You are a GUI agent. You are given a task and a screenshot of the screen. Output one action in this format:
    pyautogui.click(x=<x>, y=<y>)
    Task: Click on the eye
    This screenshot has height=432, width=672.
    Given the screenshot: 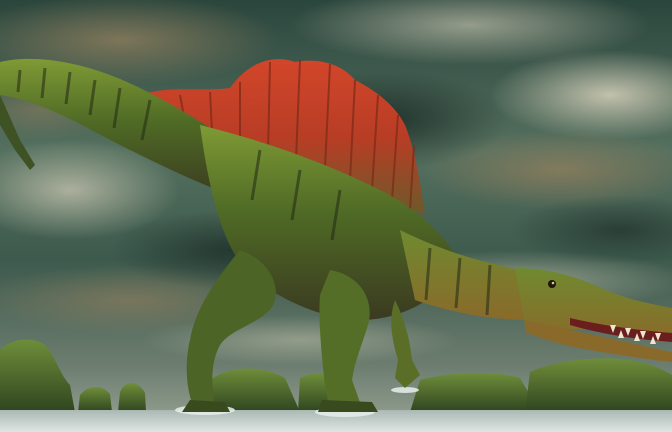 What is the action you would take?
    pyautogui.click(x=552, y=284)
    